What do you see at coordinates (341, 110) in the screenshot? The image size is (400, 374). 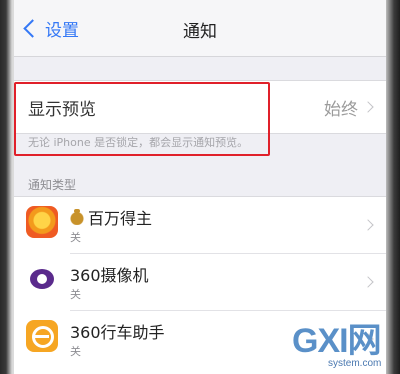 I see `show-preview-value: 始终` at bounding box center [341, 110].